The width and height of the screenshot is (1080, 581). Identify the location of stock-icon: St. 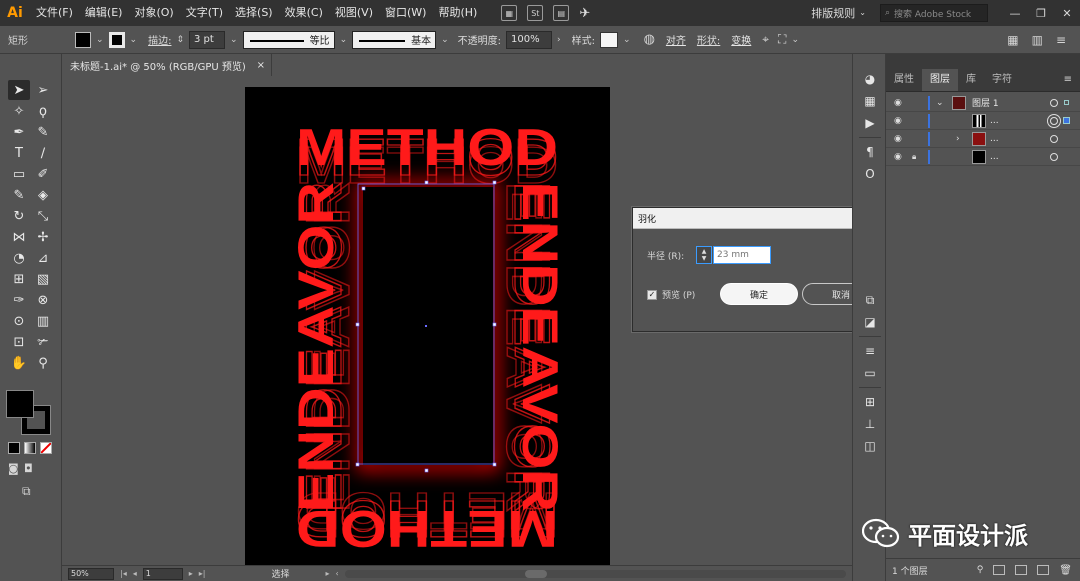
(535, 13).